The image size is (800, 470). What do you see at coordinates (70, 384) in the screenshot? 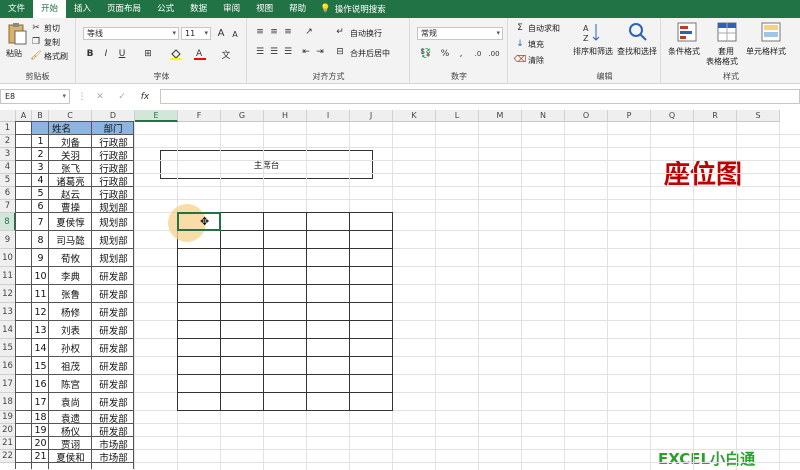
I see `cell-name: 陈宫` at bounding box center [70, 384].